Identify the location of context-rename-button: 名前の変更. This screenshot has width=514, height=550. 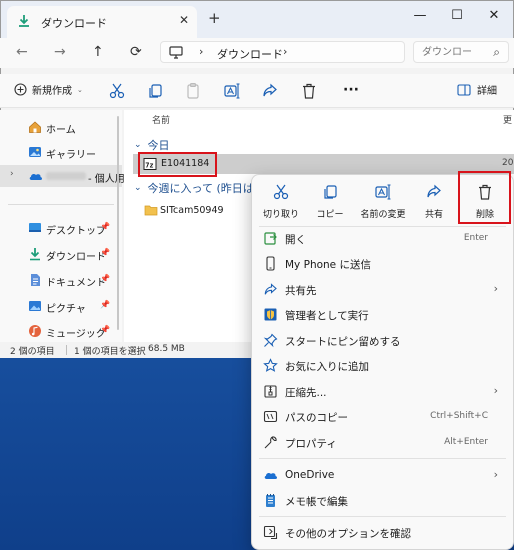
(383, 200).